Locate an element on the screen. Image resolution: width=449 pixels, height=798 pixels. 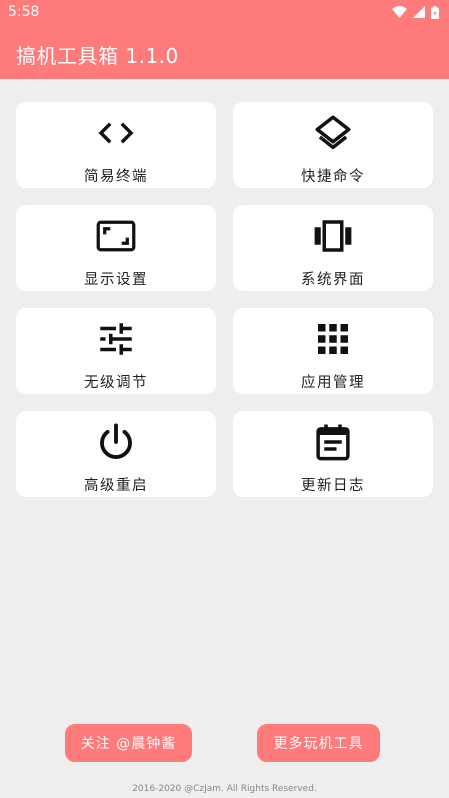
tile-label: 简易终端 is located at coordinates (116, 177).